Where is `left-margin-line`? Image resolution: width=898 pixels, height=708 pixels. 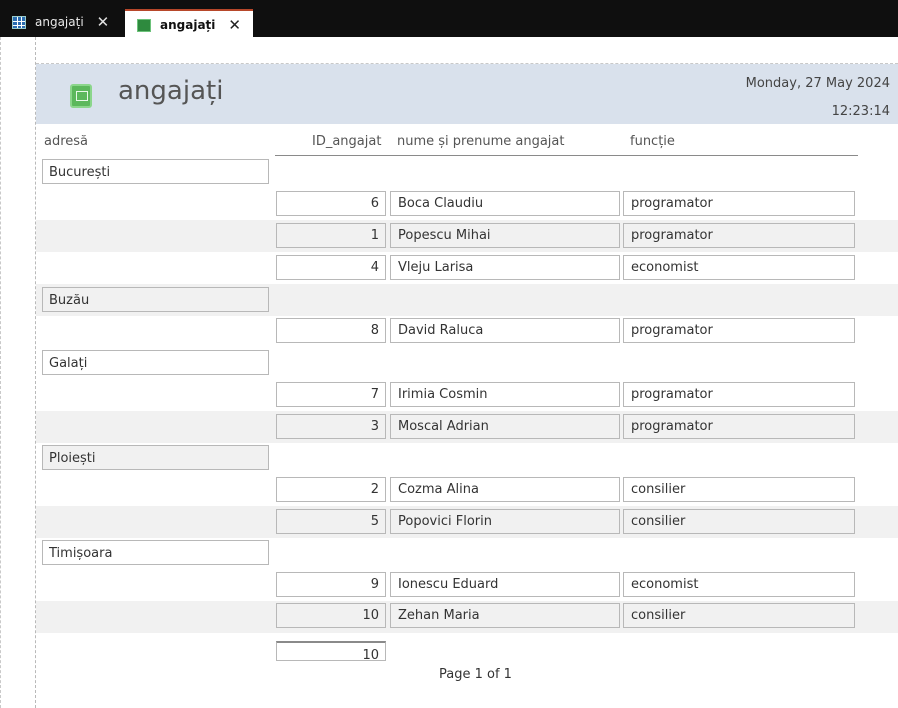 left-margin-line is located at coordinates (0, 372).